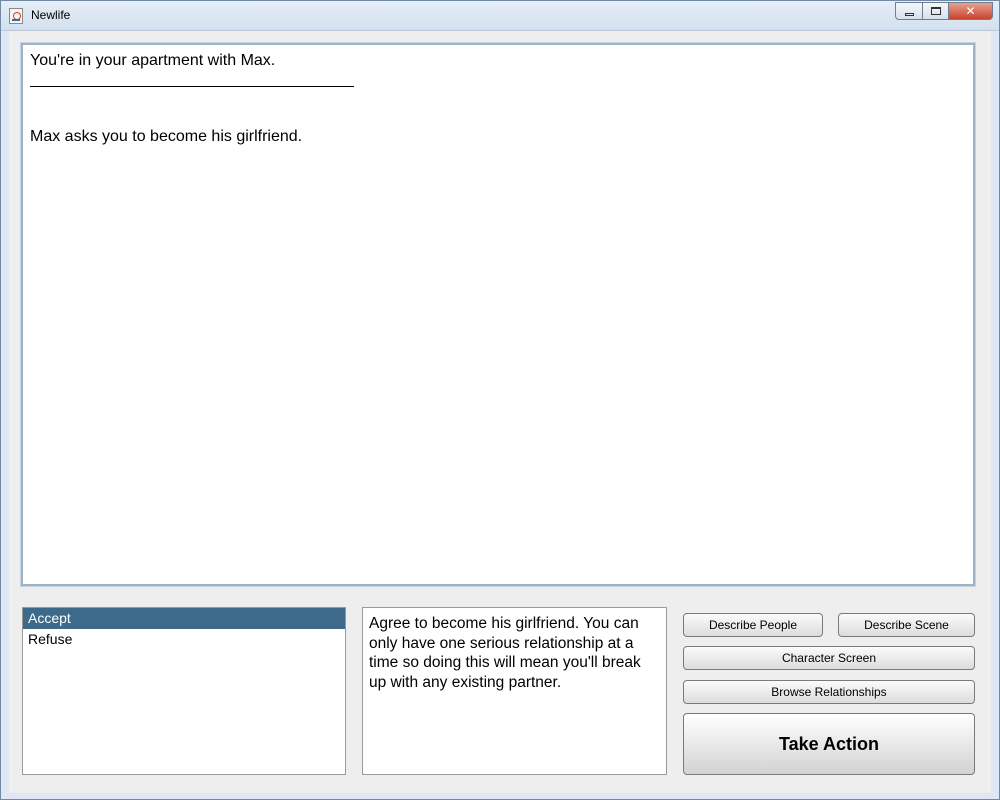  What do you see at coordinates (184, 691) in the screenshot?
I see `choice-list: Accept Refuse` at bounding box center [184, 691].